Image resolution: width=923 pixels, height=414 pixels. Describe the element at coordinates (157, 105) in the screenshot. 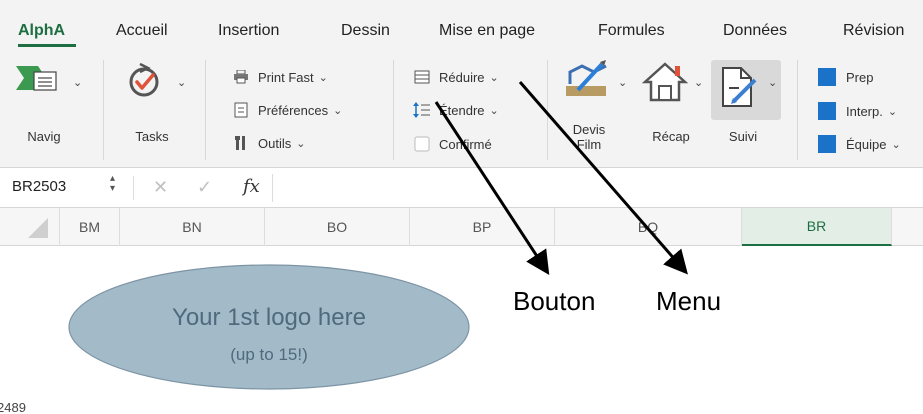

I see `tasks-button: ⌄ Tasks` at that location.